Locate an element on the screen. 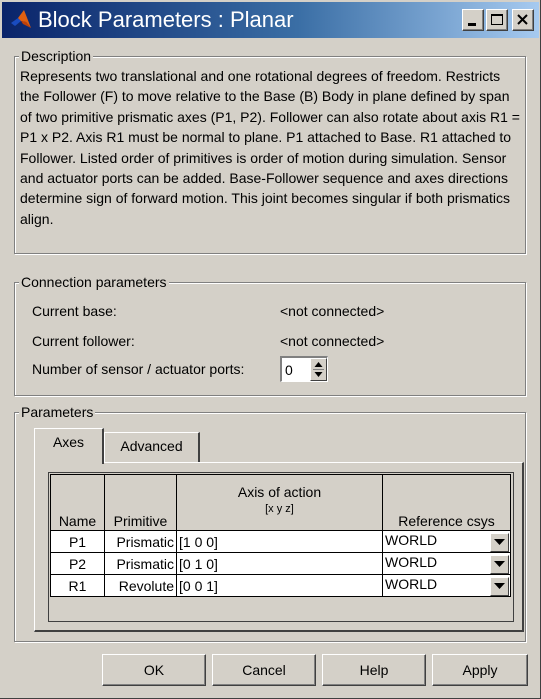  cancel-button: Cancel is located at coordinates (264, 670).